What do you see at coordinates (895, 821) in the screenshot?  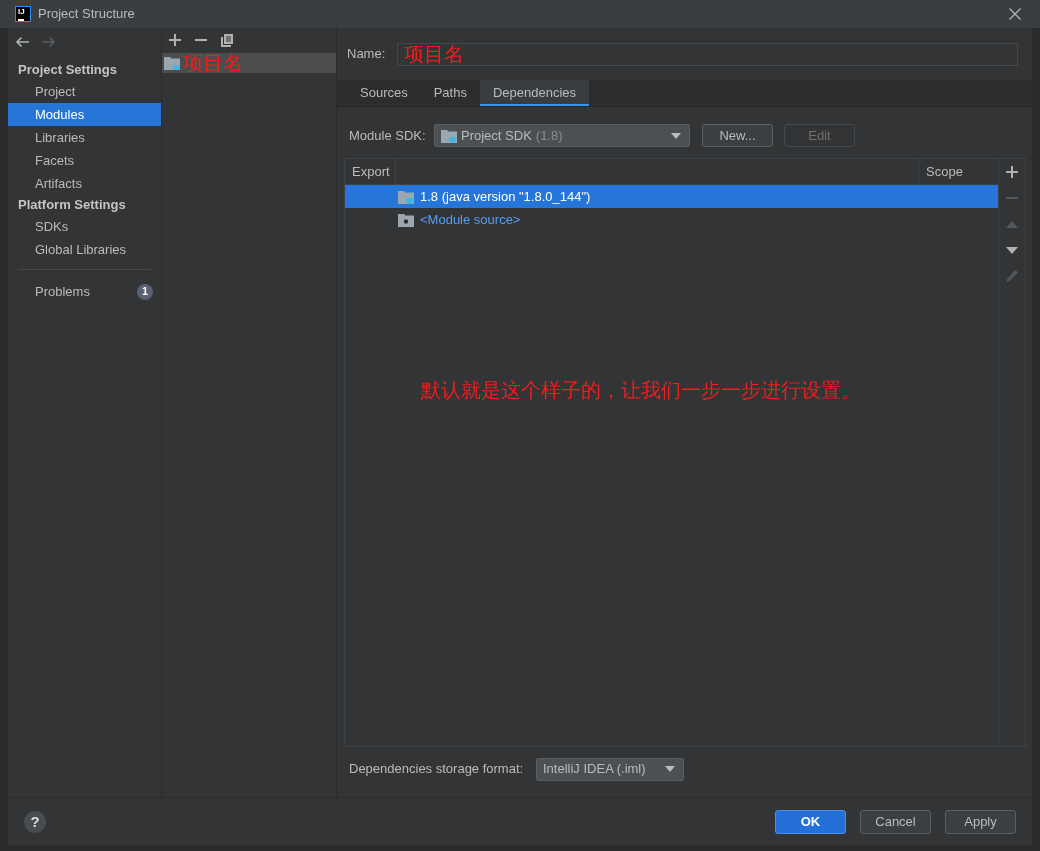 I see `dialog-button: Cancel` at bounding box center [895, 821].